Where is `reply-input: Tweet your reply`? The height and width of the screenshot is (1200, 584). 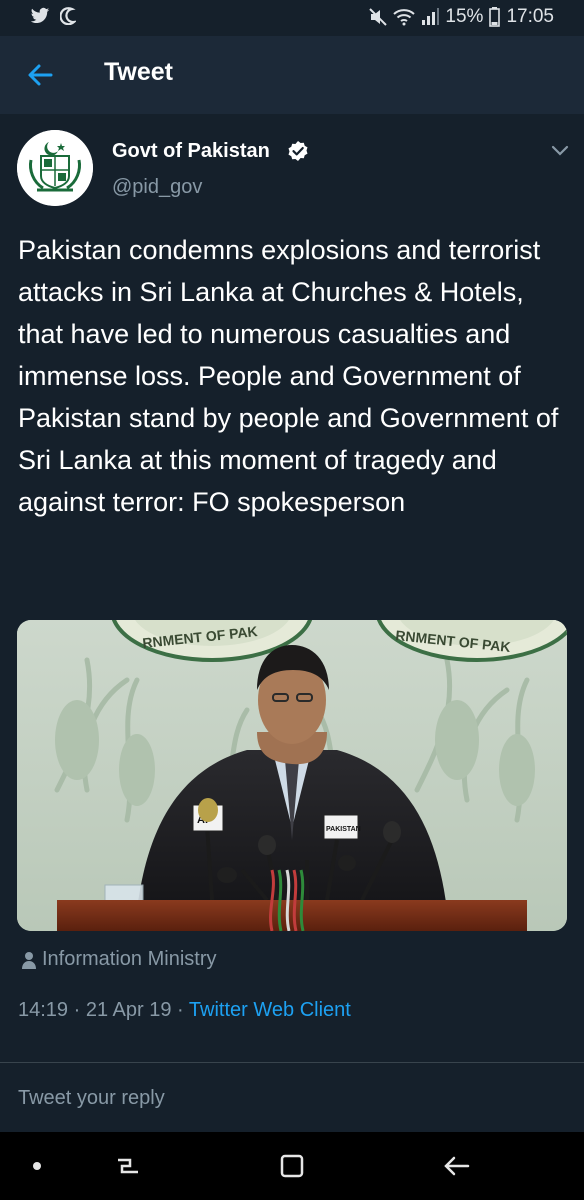 reply-input: Tweet your reply is located at coordinates (91, 1098).